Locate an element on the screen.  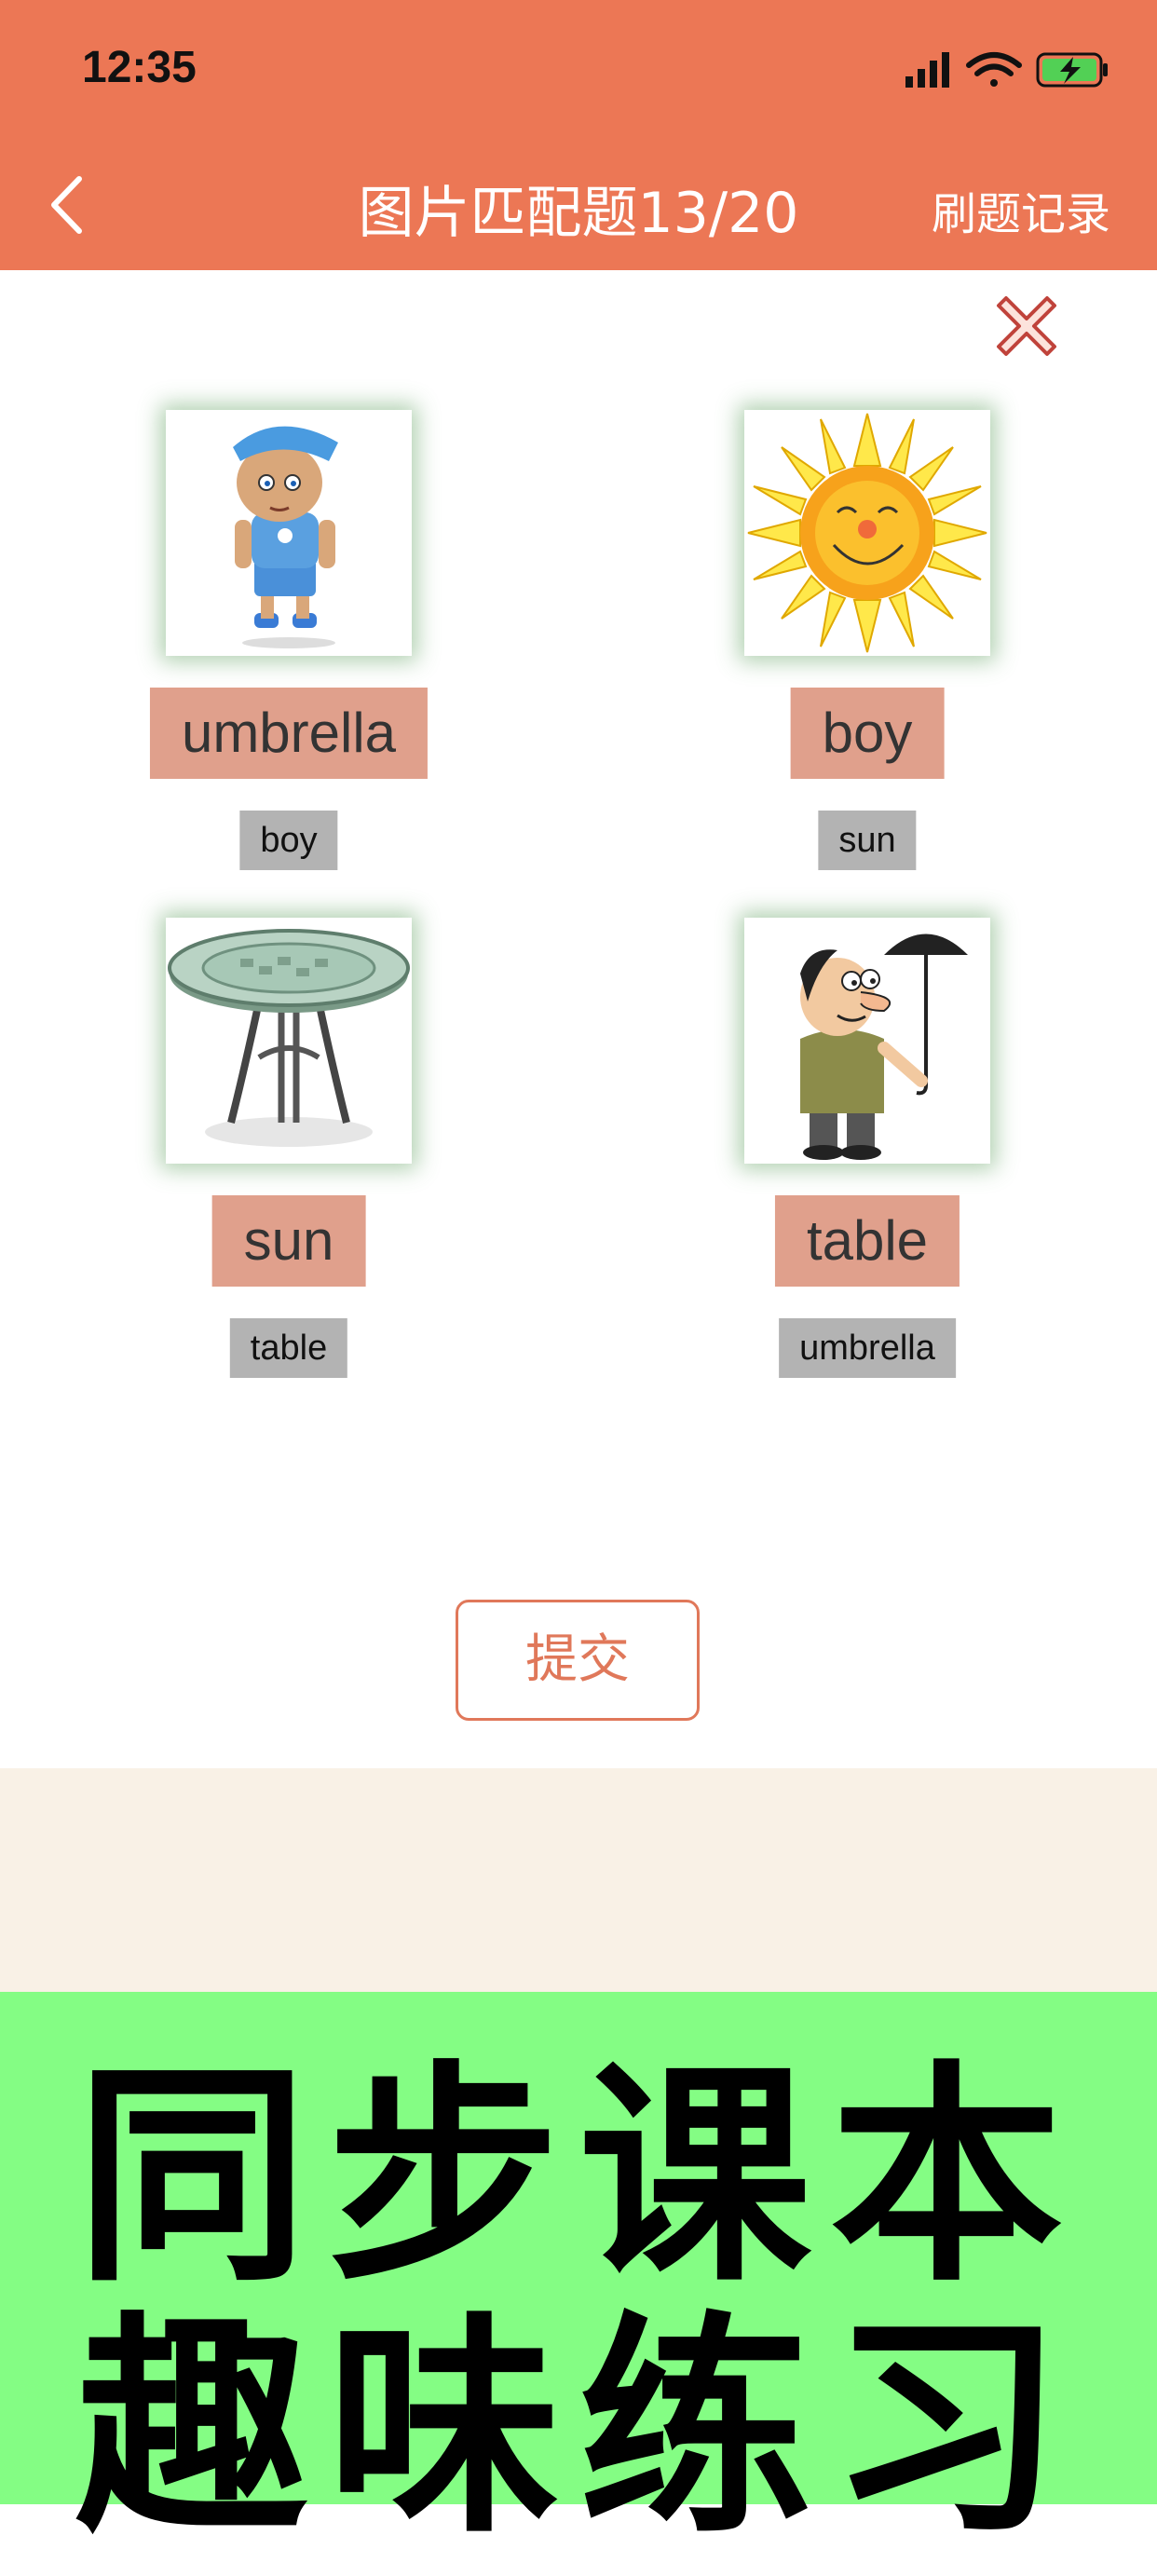
boy-illustration is located at coordinates (285, 537).